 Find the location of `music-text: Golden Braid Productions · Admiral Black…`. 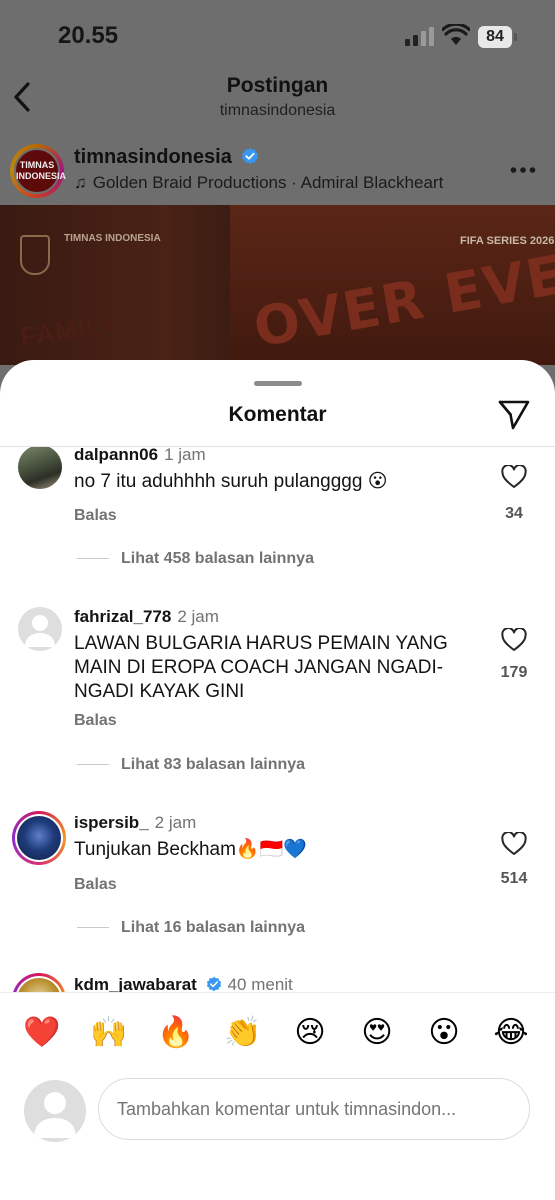

music-text: Golden Braid Productions · Admiral Black… is located at coordinates (268, 182).